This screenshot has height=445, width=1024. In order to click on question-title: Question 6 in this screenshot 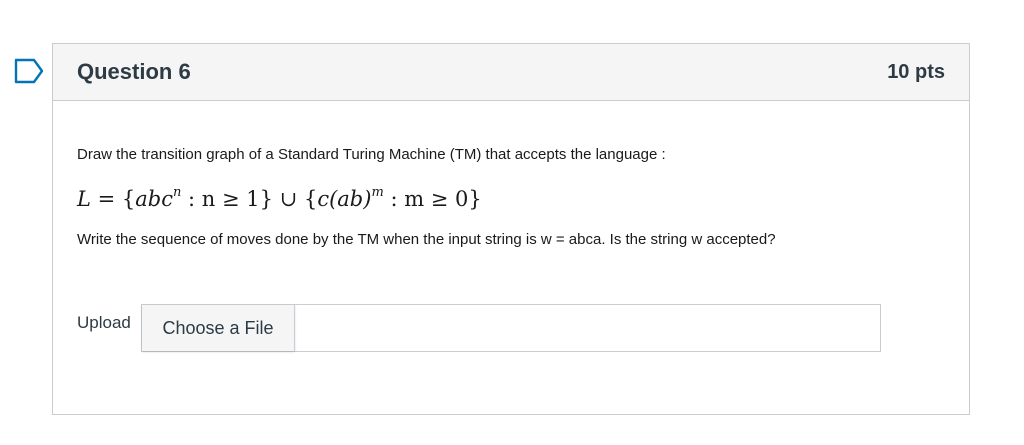, I will do `click(134, 71)`.